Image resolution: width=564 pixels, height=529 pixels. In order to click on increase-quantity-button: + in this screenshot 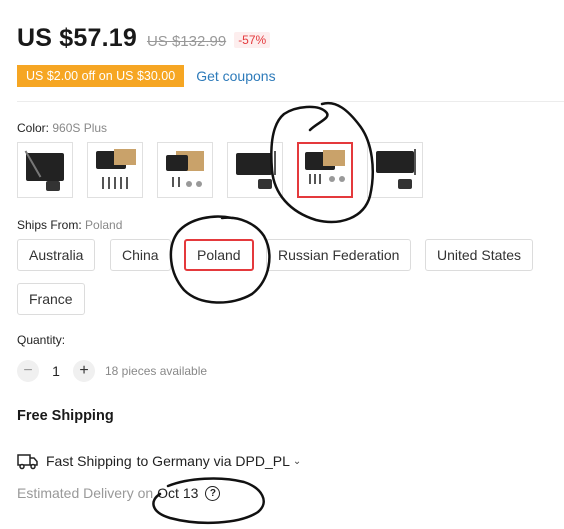, I will do `click(84, 371)`.